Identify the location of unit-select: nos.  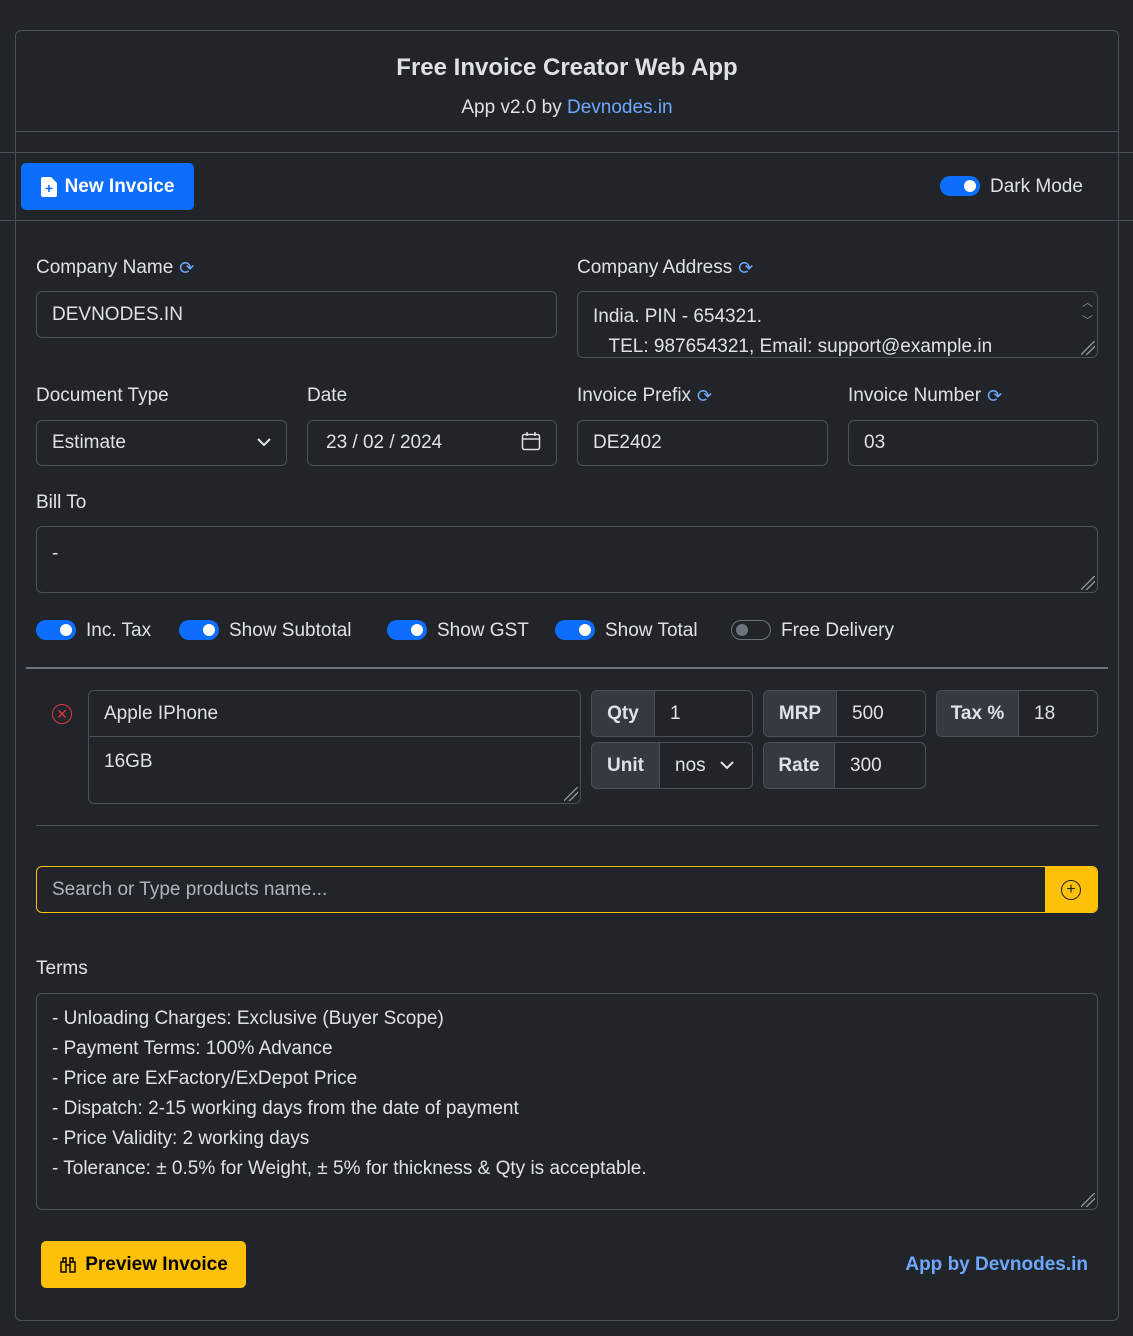
(706, 765).